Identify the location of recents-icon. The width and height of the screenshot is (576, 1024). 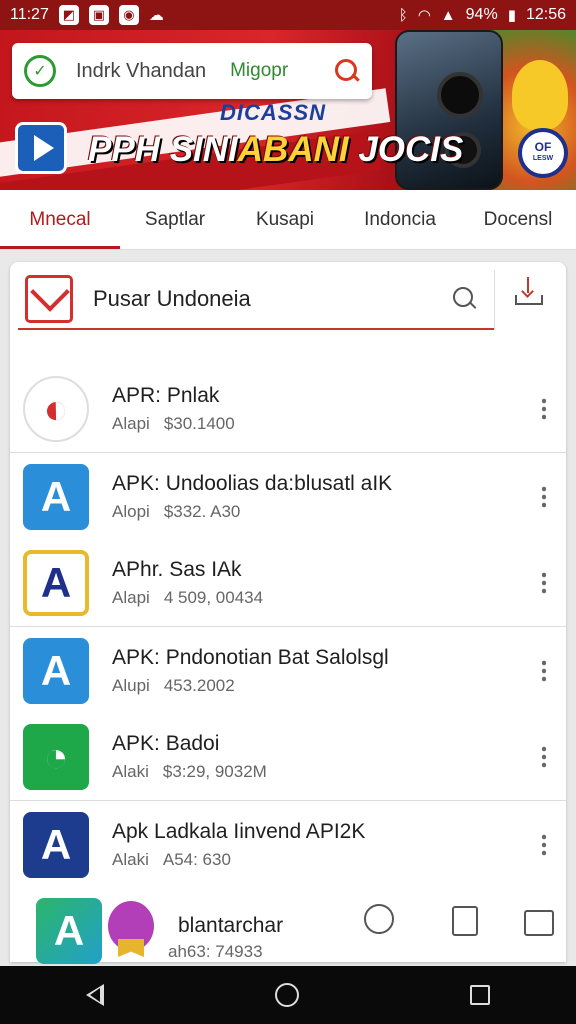
(480, 995).